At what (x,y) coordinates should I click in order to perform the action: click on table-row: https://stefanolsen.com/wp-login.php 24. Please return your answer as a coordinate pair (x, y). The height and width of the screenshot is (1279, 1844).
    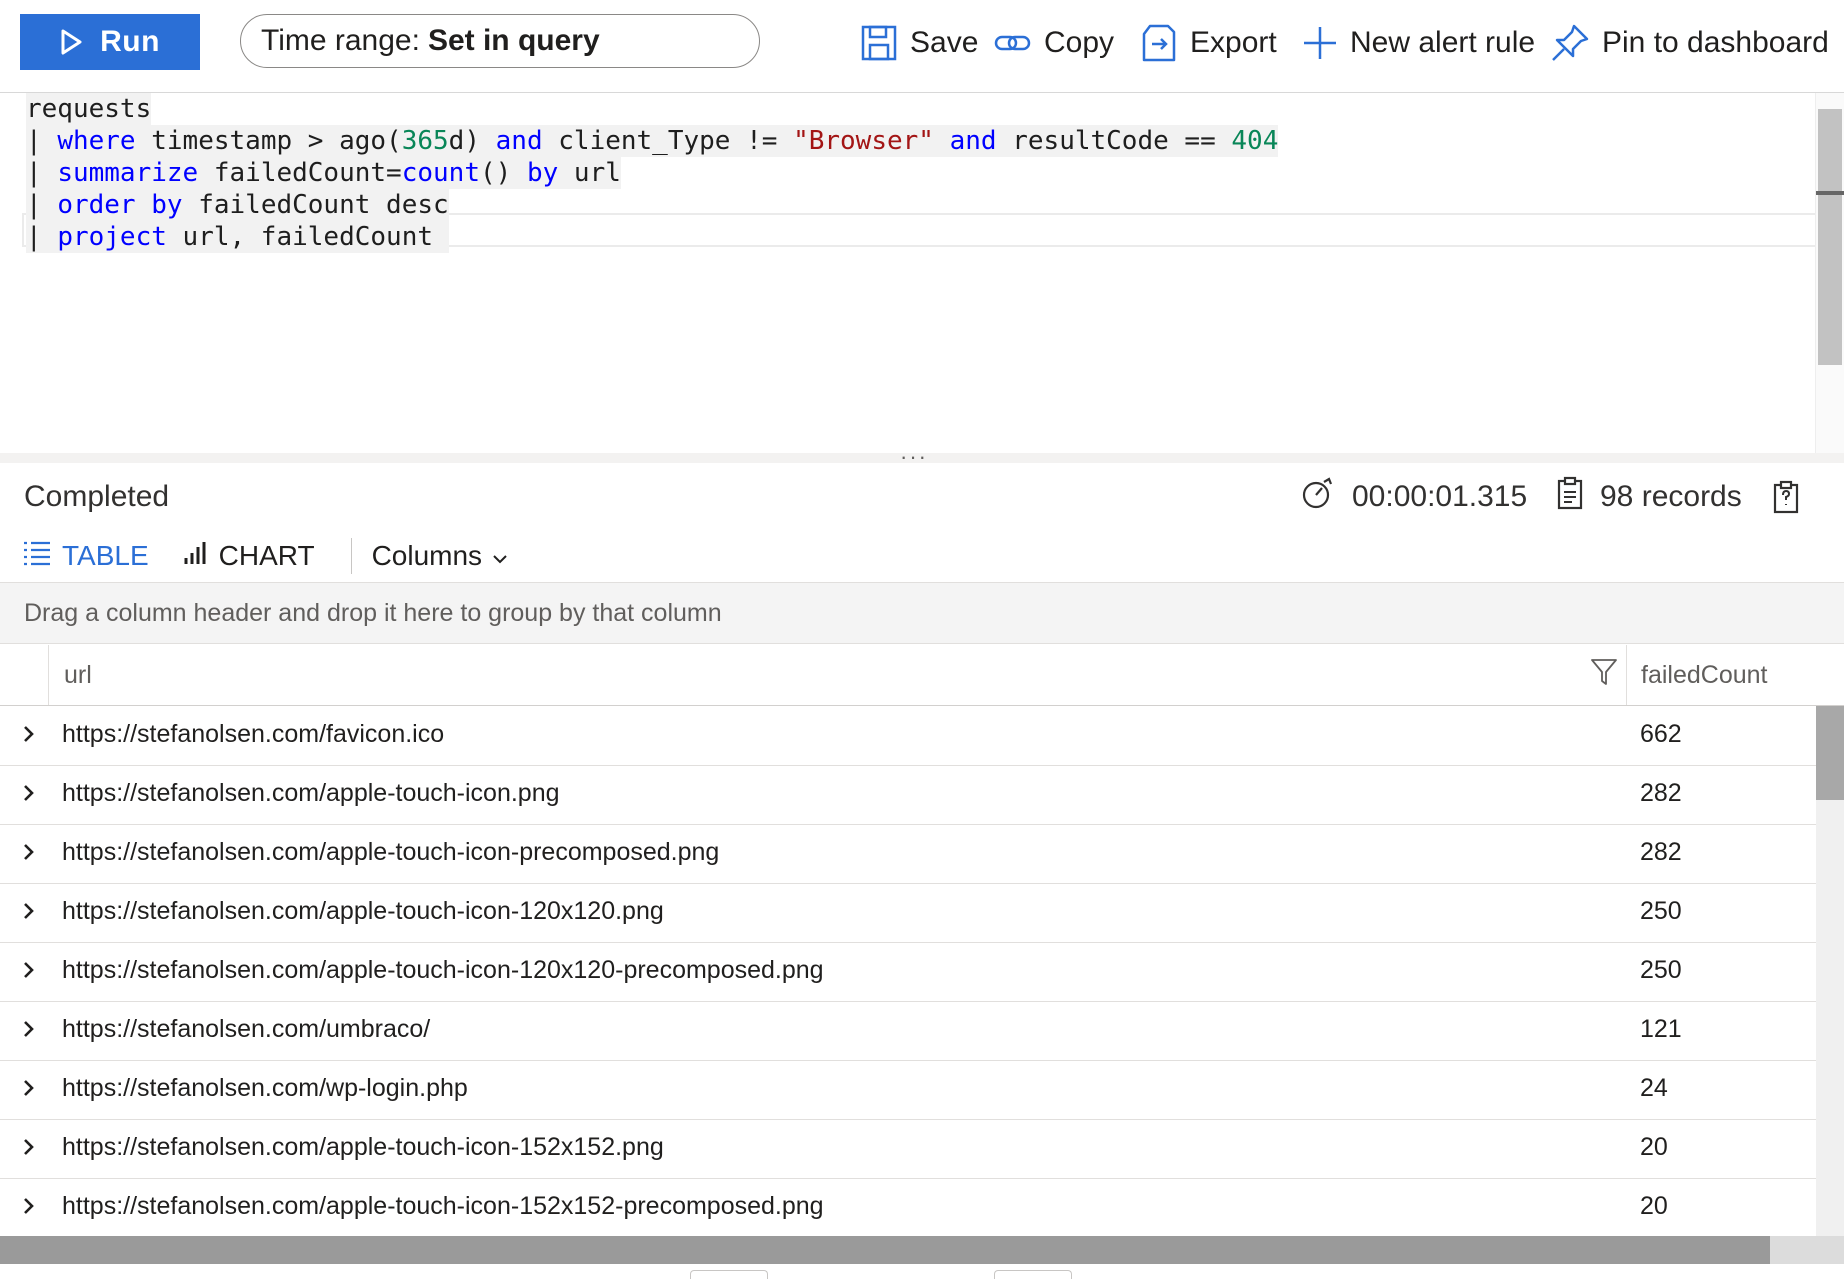
    Looking at the image, I should click on (908, 1090).